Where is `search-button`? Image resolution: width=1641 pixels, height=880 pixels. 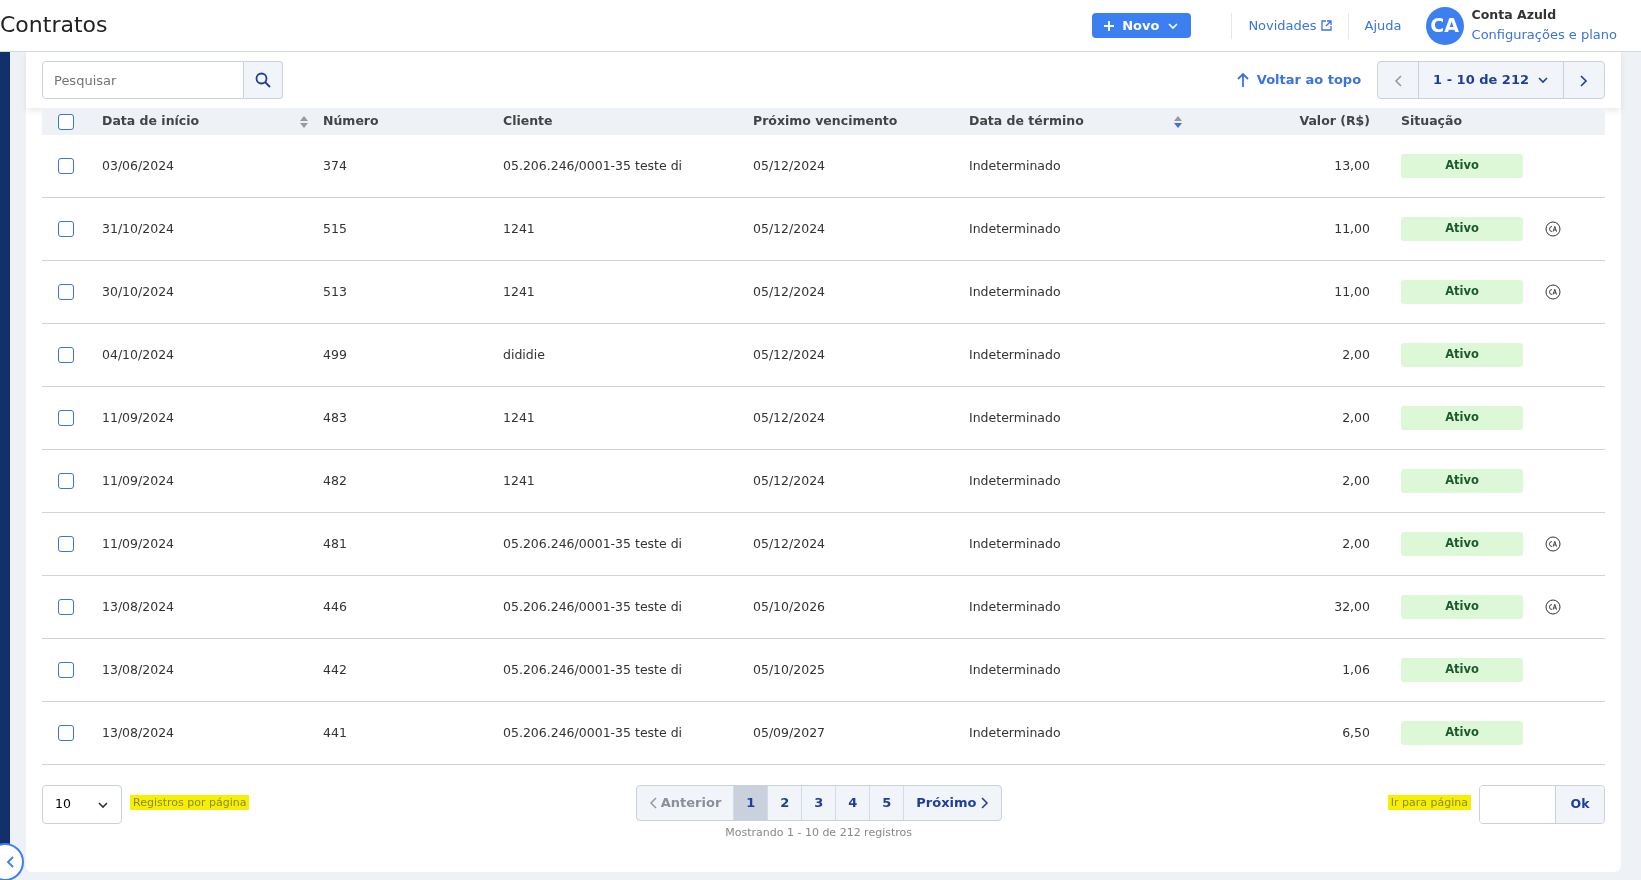
search-button is located at coordinates (263, 80).